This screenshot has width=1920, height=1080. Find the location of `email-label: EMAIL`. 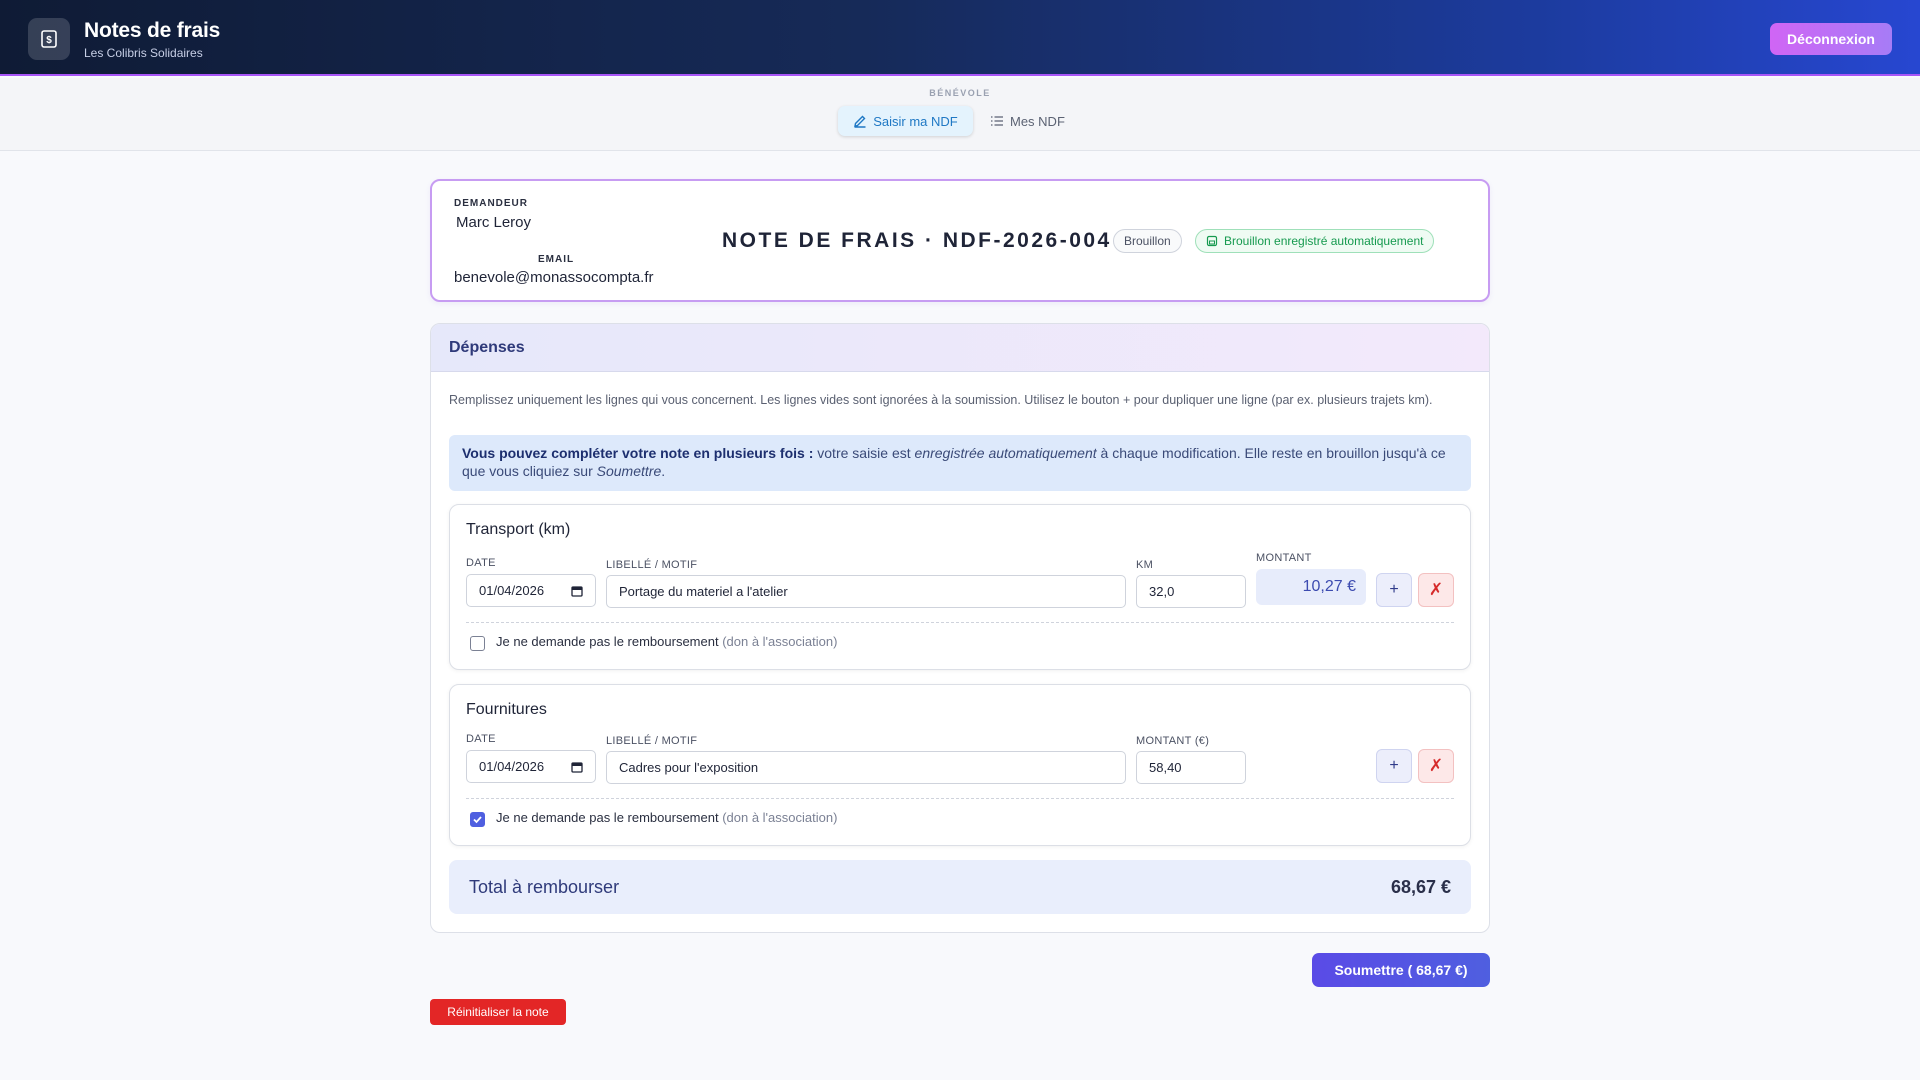

email-label: EMAIL is located at coordinates (556, 259).